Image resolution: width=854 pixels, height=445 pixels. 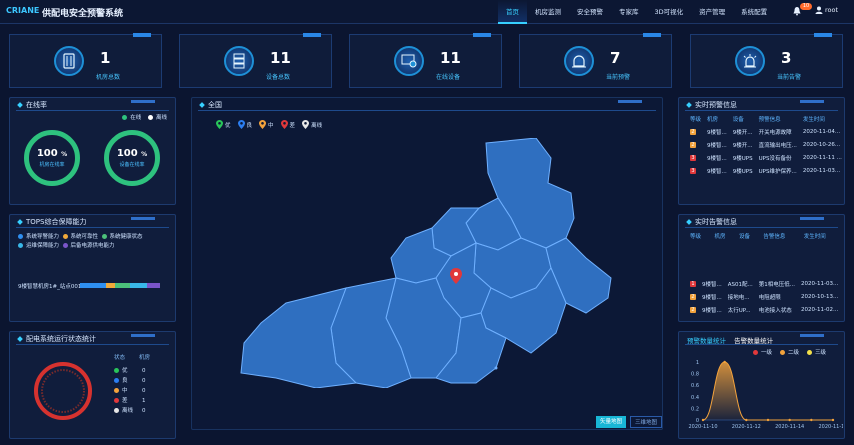 What do you see at coordinates (292, 125) in the screenshot?
I see `legend-label: 差` at bounding box center [292, 125].